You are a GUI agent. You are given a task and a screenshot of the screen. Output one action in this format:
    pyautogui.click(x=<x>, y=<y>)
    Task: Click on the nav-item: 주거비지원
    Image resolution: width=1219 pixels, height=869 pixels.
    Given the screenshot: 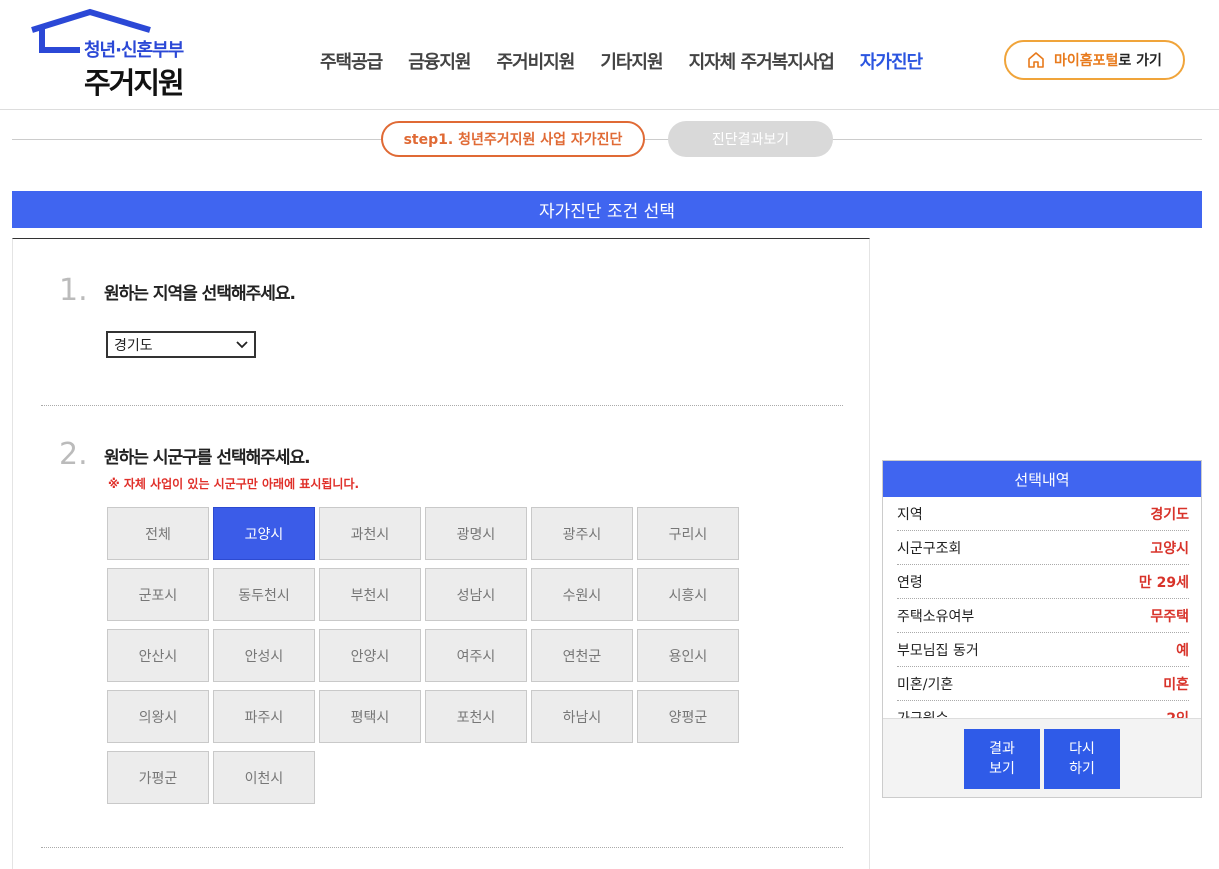 What is the action you would take?
    pyautogui.click(x=536, y=61)
    